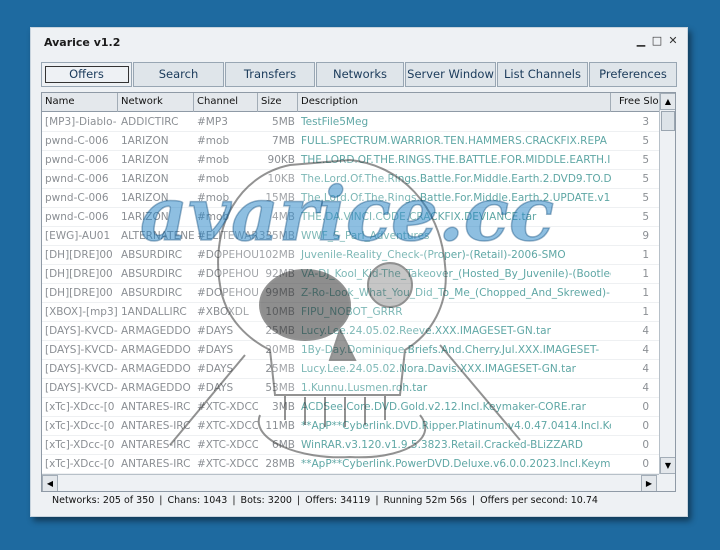  I want to click on tab-preferences: Preferences, so click(633, 74).